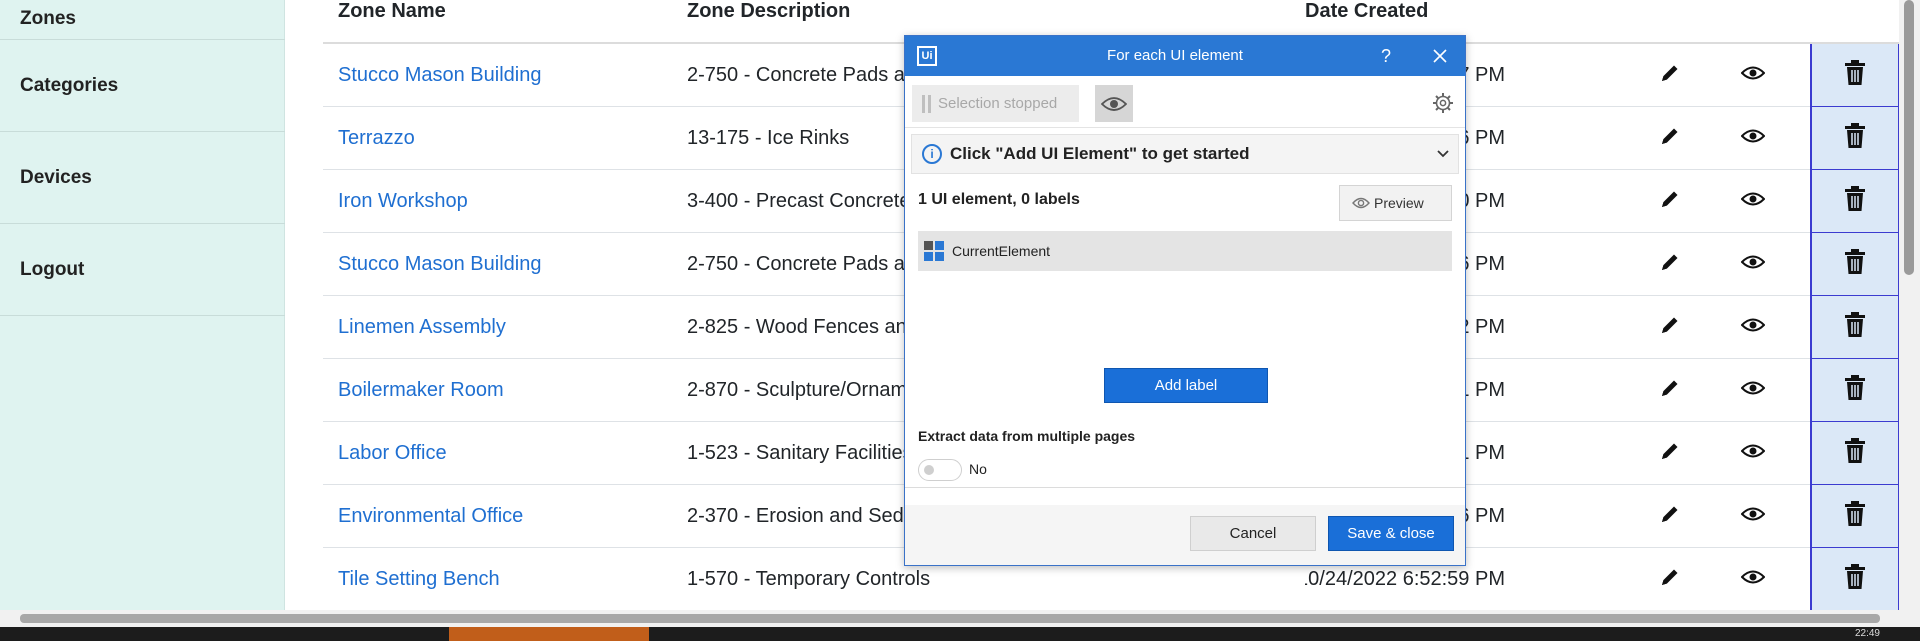  Describe the element at coordinates (52, 269) in the screenshot. I see `sidebar-item-label: Logout` at that location.